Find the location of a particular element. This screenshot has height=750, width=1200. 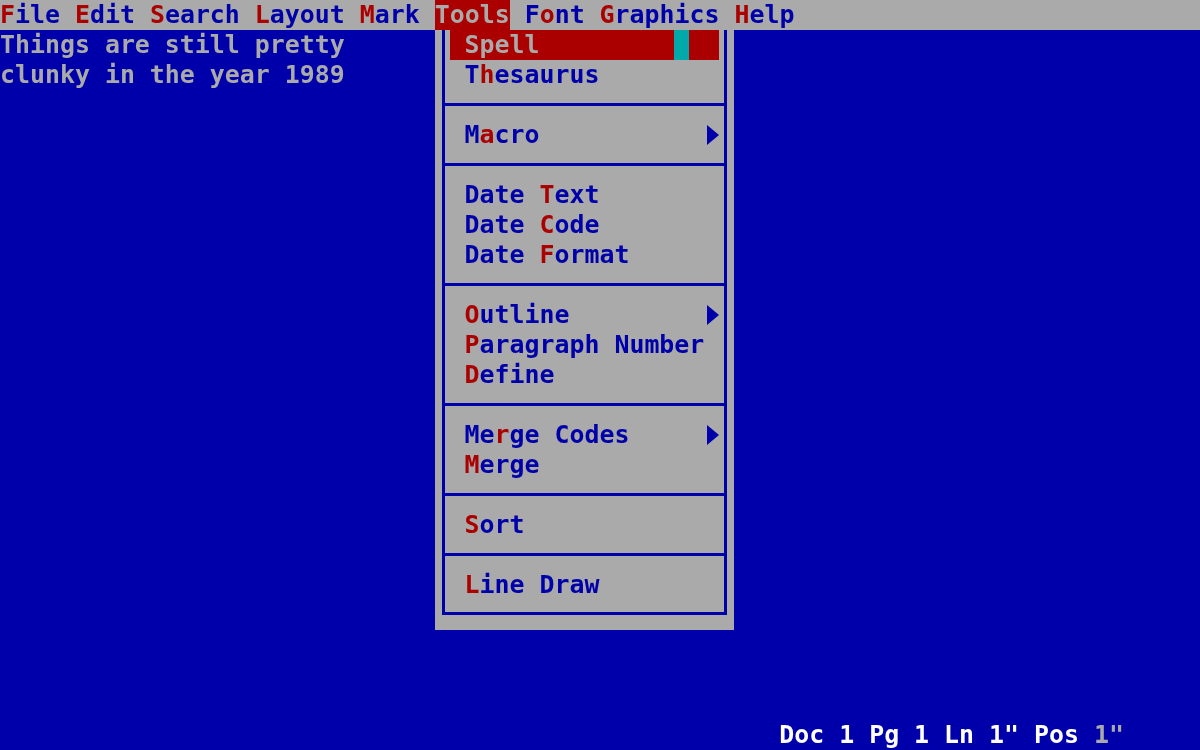

menu-option: Define is located at coordinates (499, 375).